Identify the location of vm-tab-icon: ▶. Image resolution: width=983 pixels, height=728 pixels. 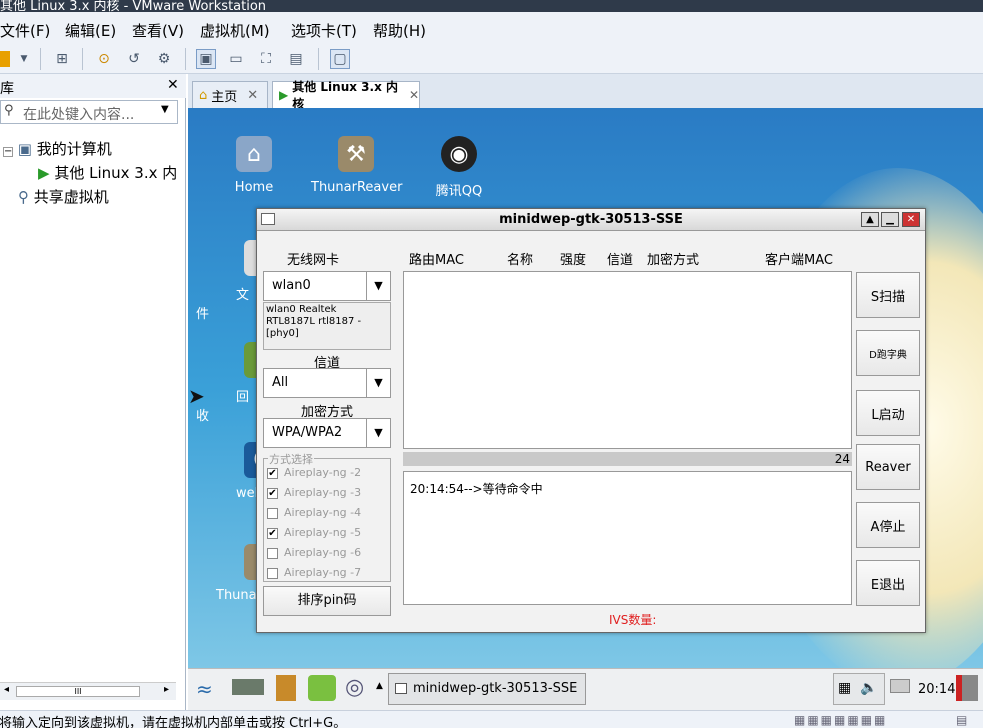
(284, 95).